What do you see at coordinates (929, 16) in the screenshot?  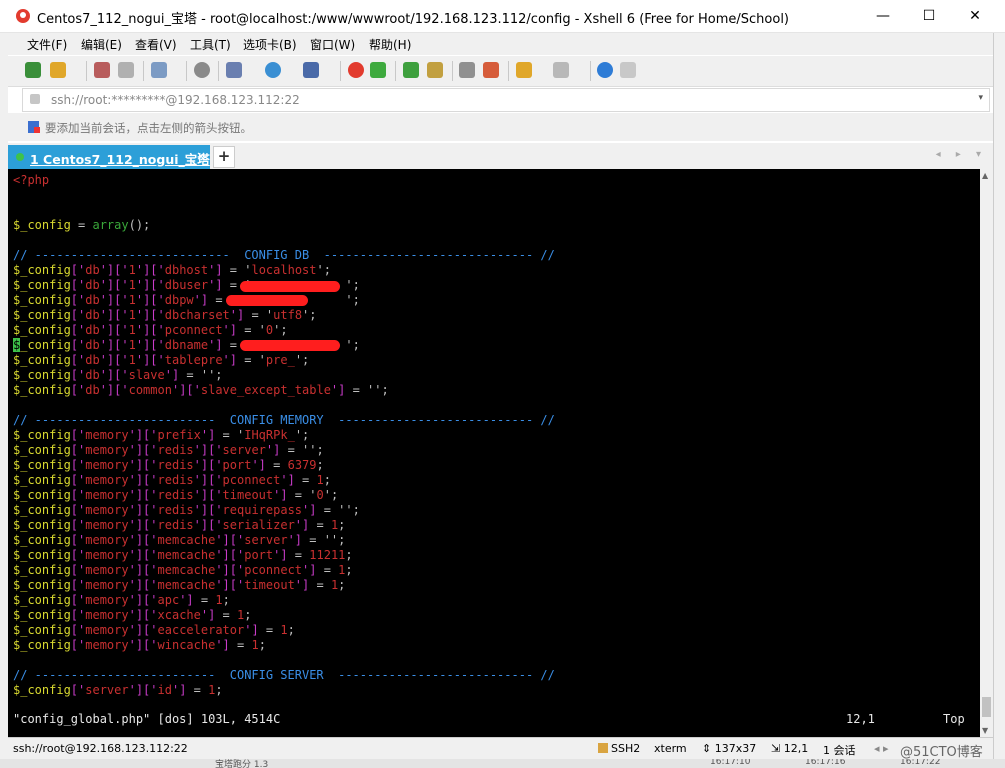 I see `maximize-button: ☐` at bounding box center [929, 16].